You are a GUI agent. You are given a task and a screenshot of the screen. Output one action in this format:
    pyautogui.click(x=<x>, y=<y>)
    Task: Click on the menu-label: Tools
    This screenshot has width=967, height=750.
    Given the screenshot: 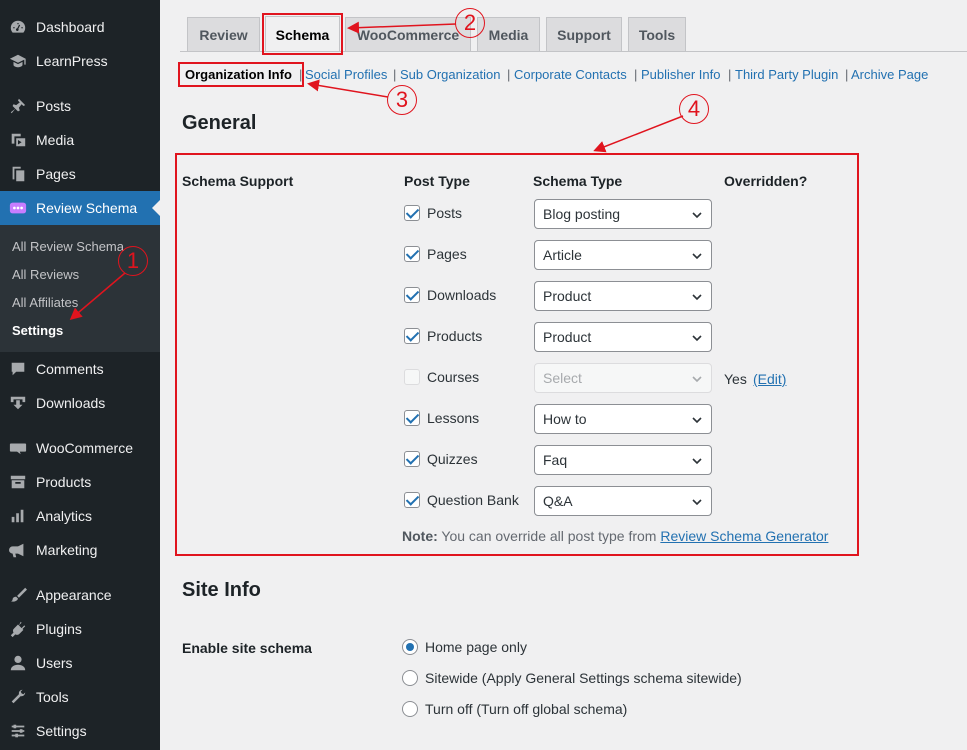 What is the action you would take?
    pyautogui.click(x=52, y=697)
    